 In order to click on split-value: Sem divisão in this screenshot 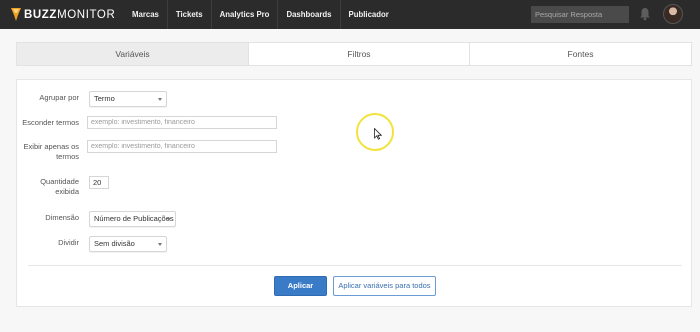, I will do `click(114, 243)`.